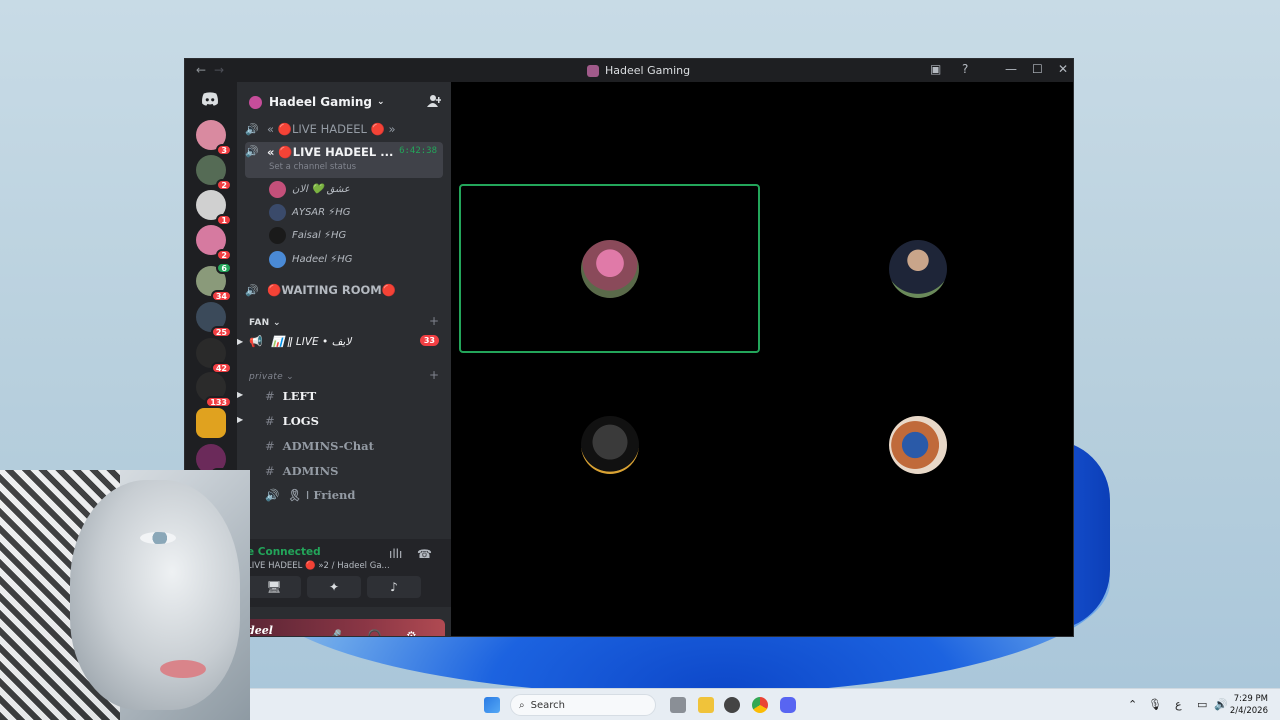  Describe the element at coordinates (1063, 69) in the screenshot. I see `close-button: ✕` at that location.